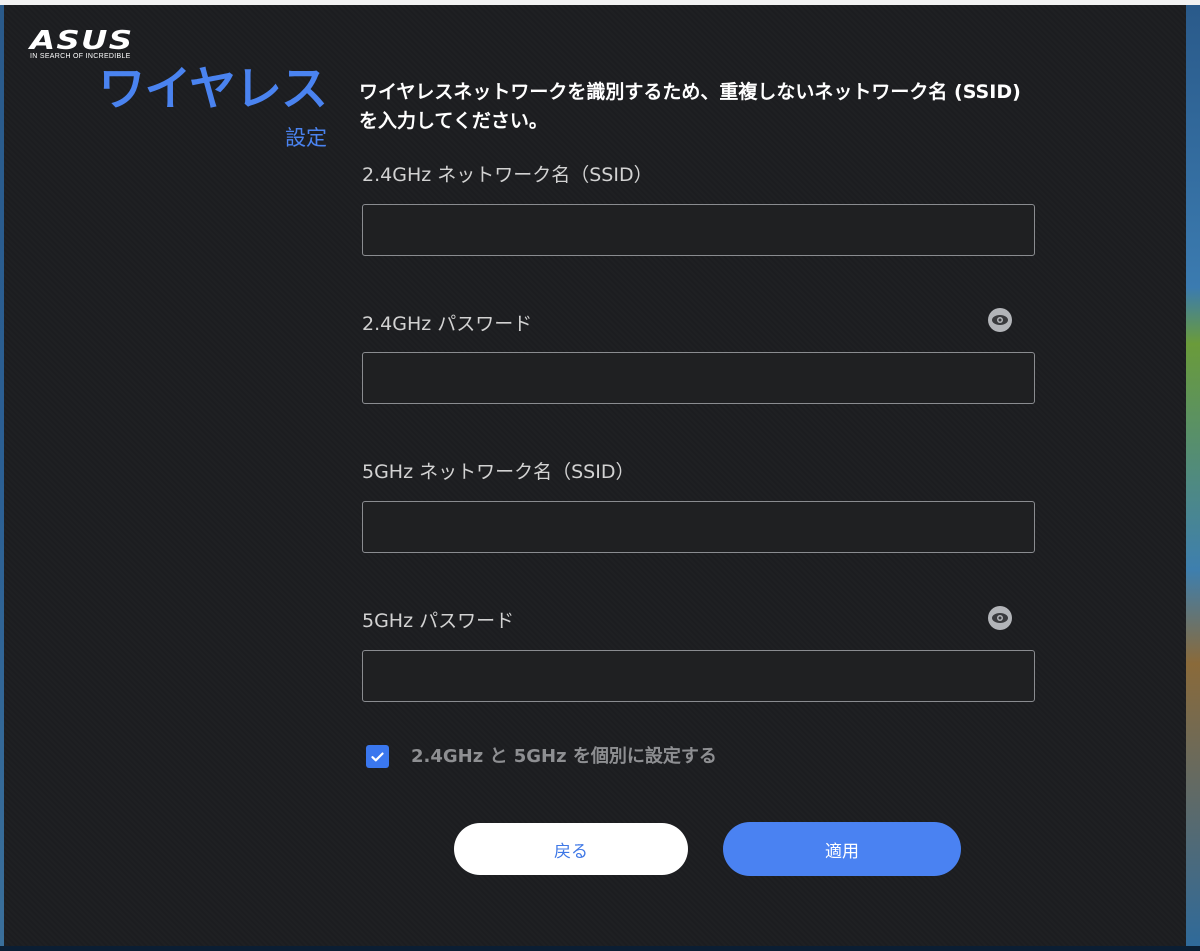  I want to click on ssid-24ghz-input, so click(698, 230).